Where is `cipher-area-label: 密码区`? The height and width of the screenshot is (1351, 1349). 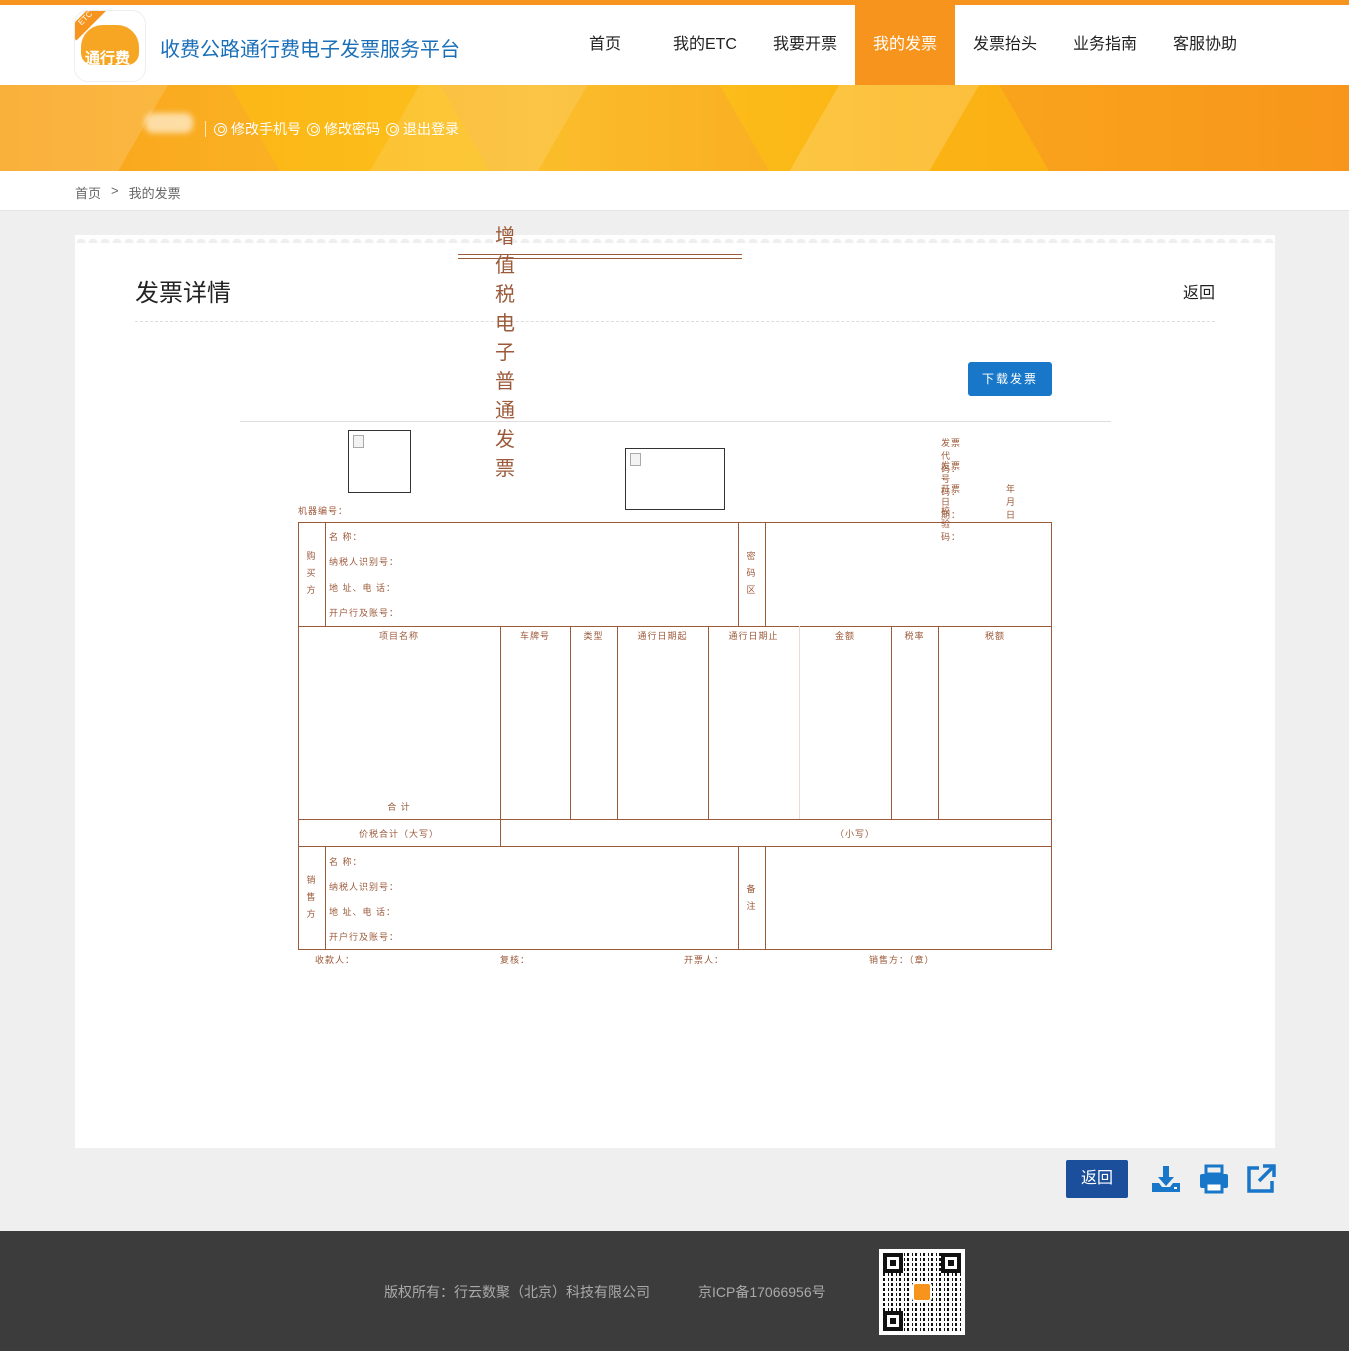
cipher-area-label: 密码区 is located at coordinates (751, 573).